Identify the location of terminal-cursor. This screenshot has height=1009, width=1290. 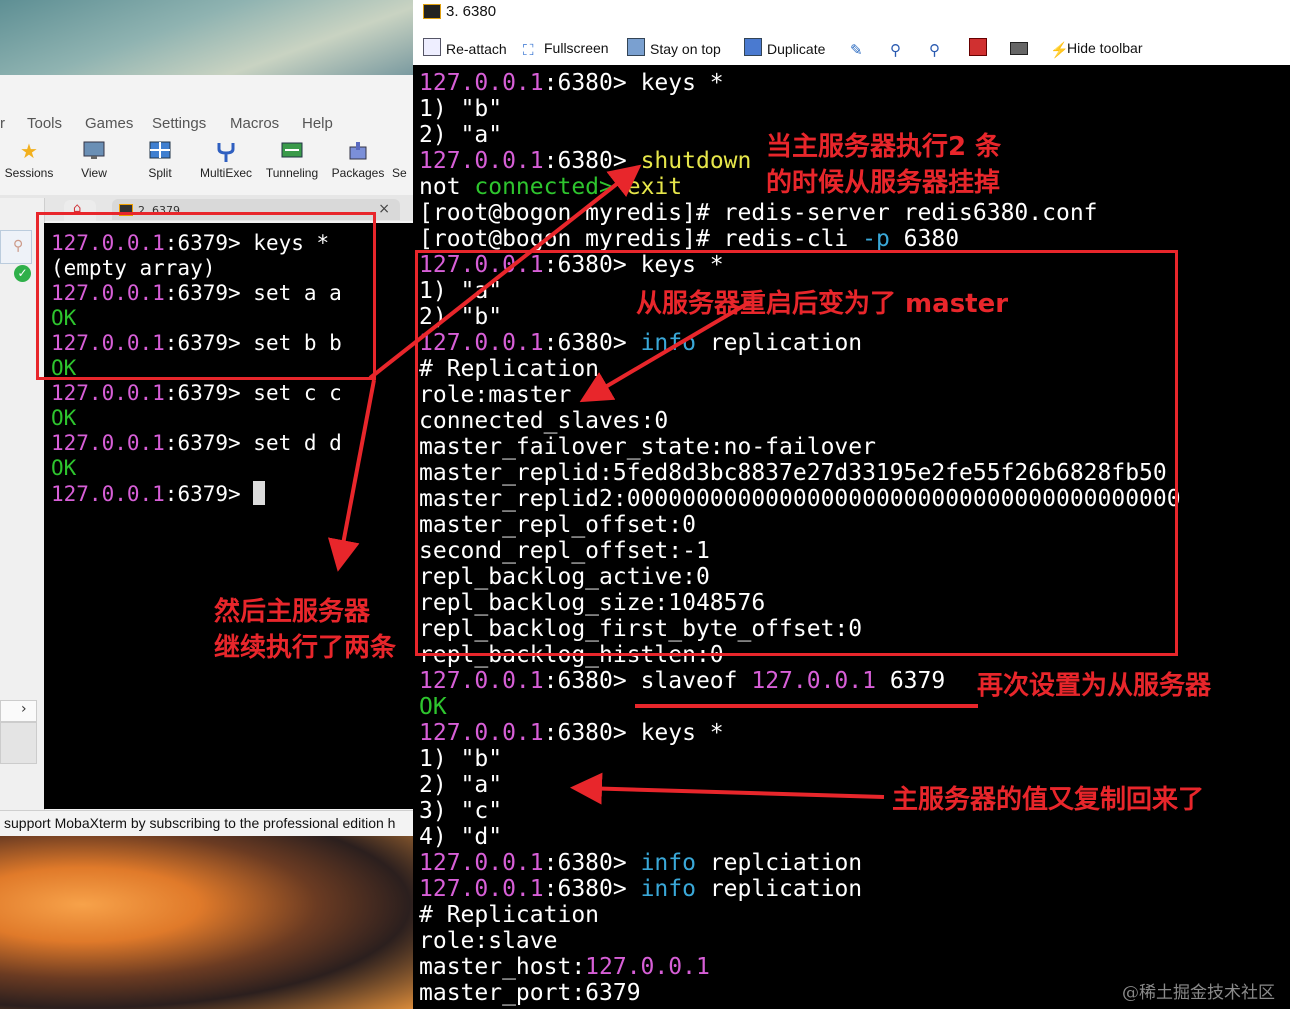
(259, 493).